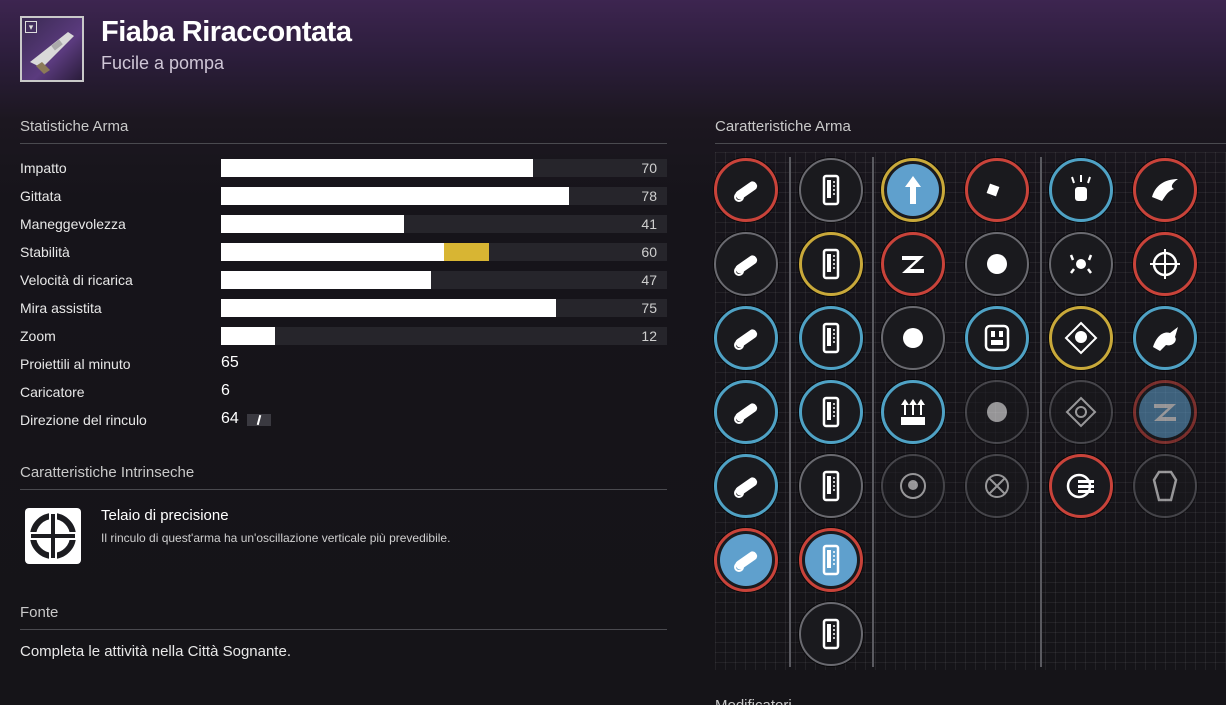  What do you see at coordinates (913, 338) in the screenshot?
I see `spiral-fist-perk` at bounding box center [913, 338].